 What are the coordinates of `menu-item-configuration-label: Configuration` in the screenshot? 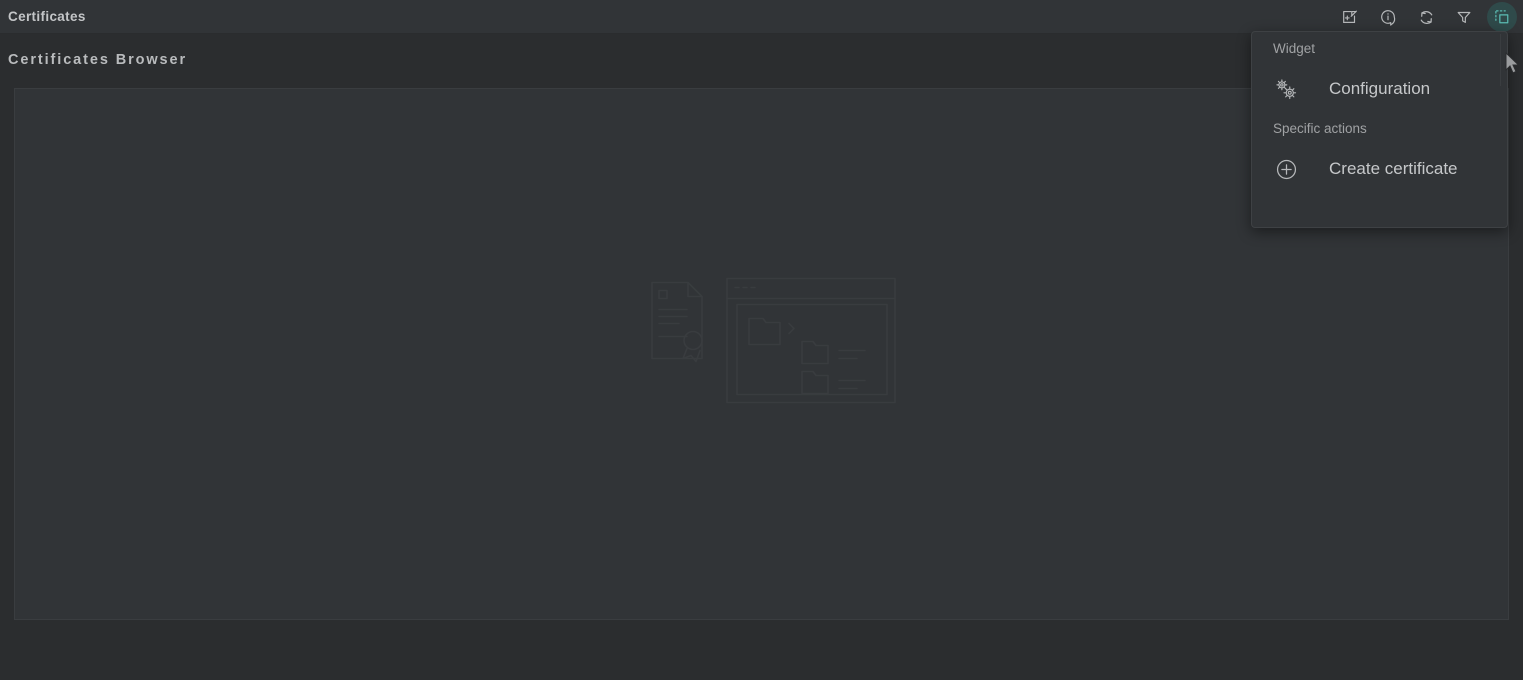 It's located at (1380, 88).